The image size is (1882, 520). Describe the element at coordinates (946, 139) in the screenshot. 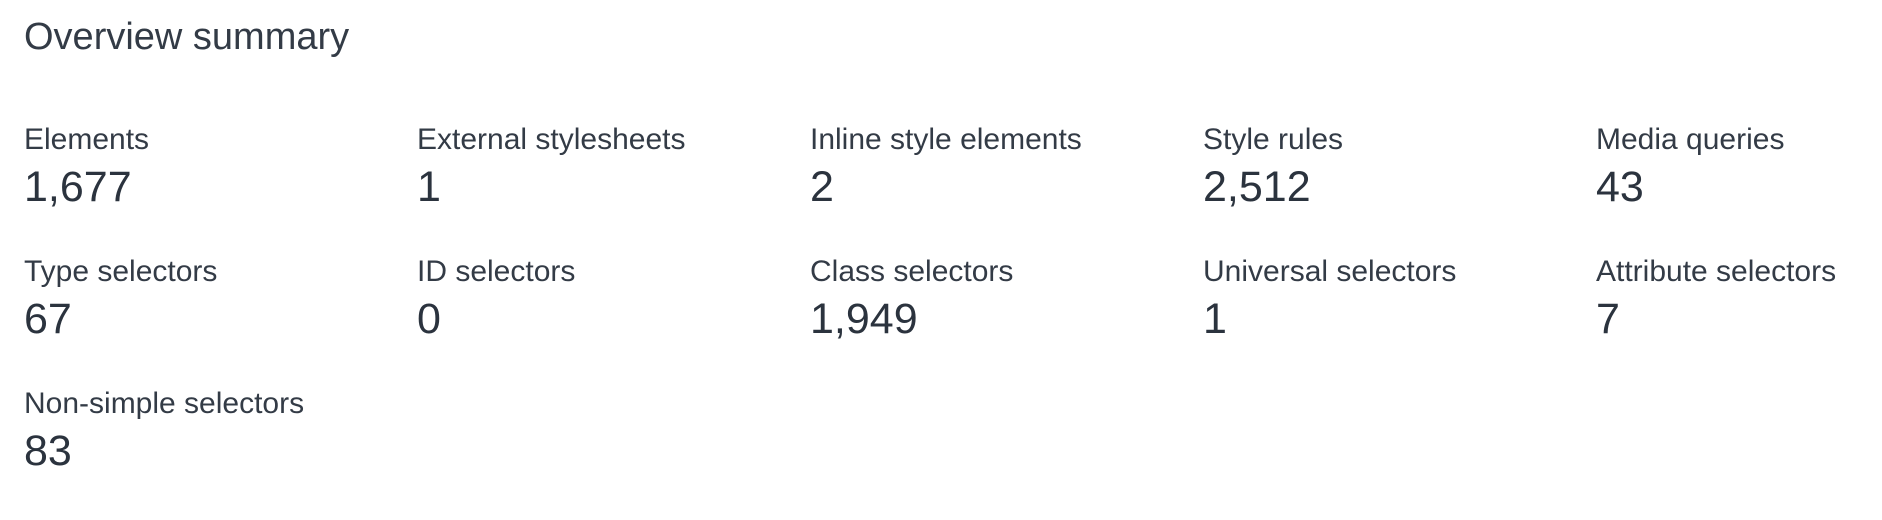

I see `metric-label: Inline style elements` at that location.